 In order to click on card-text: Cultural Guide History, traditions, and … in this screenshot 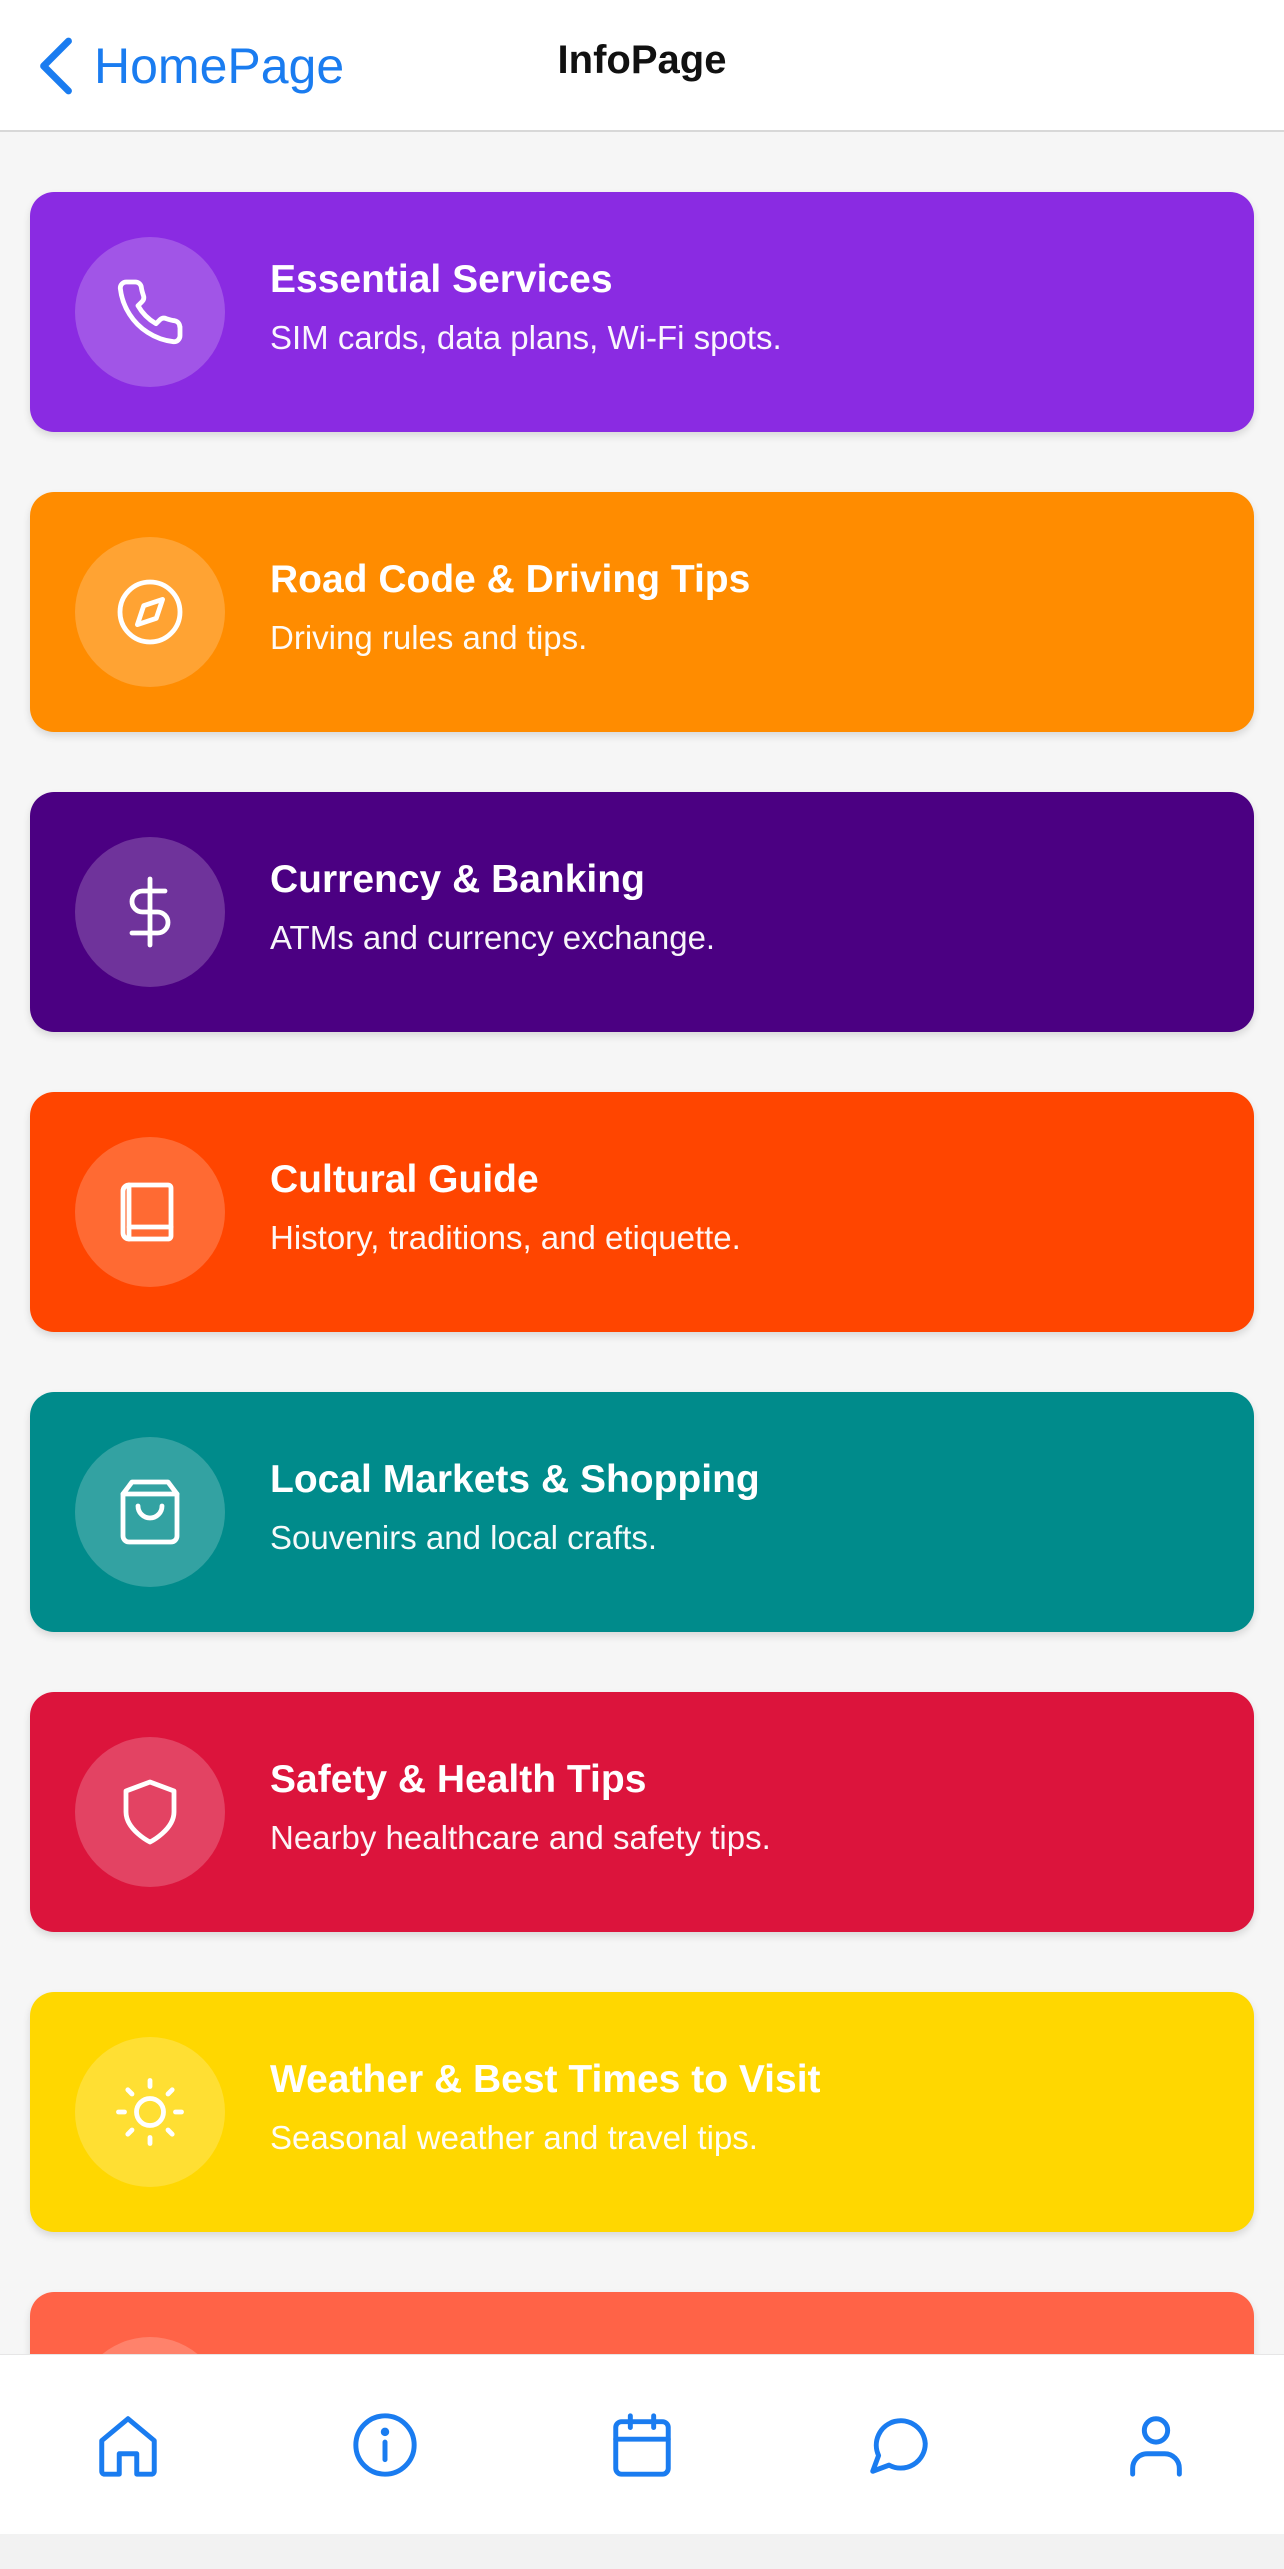, I will do `click(505, 1208)`.